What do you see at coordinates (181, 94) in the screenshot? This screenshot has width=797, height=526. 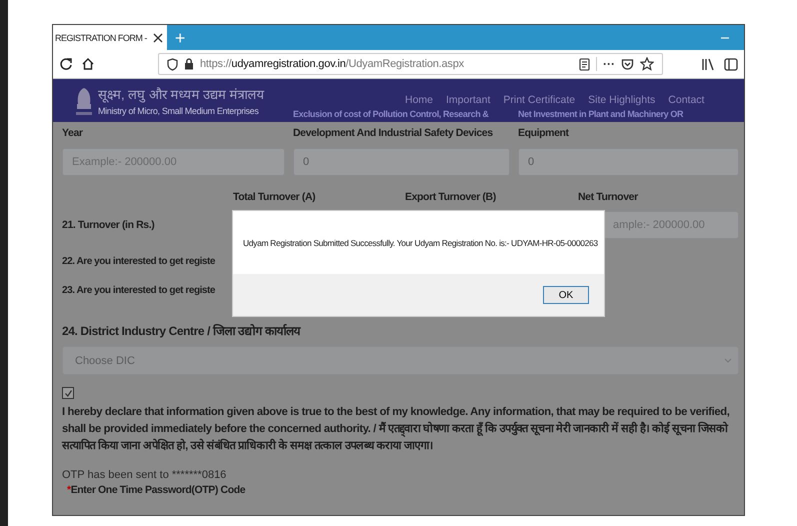 I see `ministry-hindi-title: सूक्ष्म, लघु और मध्यम उद्यम मंत्रालय` at bounding box center [181, 94].